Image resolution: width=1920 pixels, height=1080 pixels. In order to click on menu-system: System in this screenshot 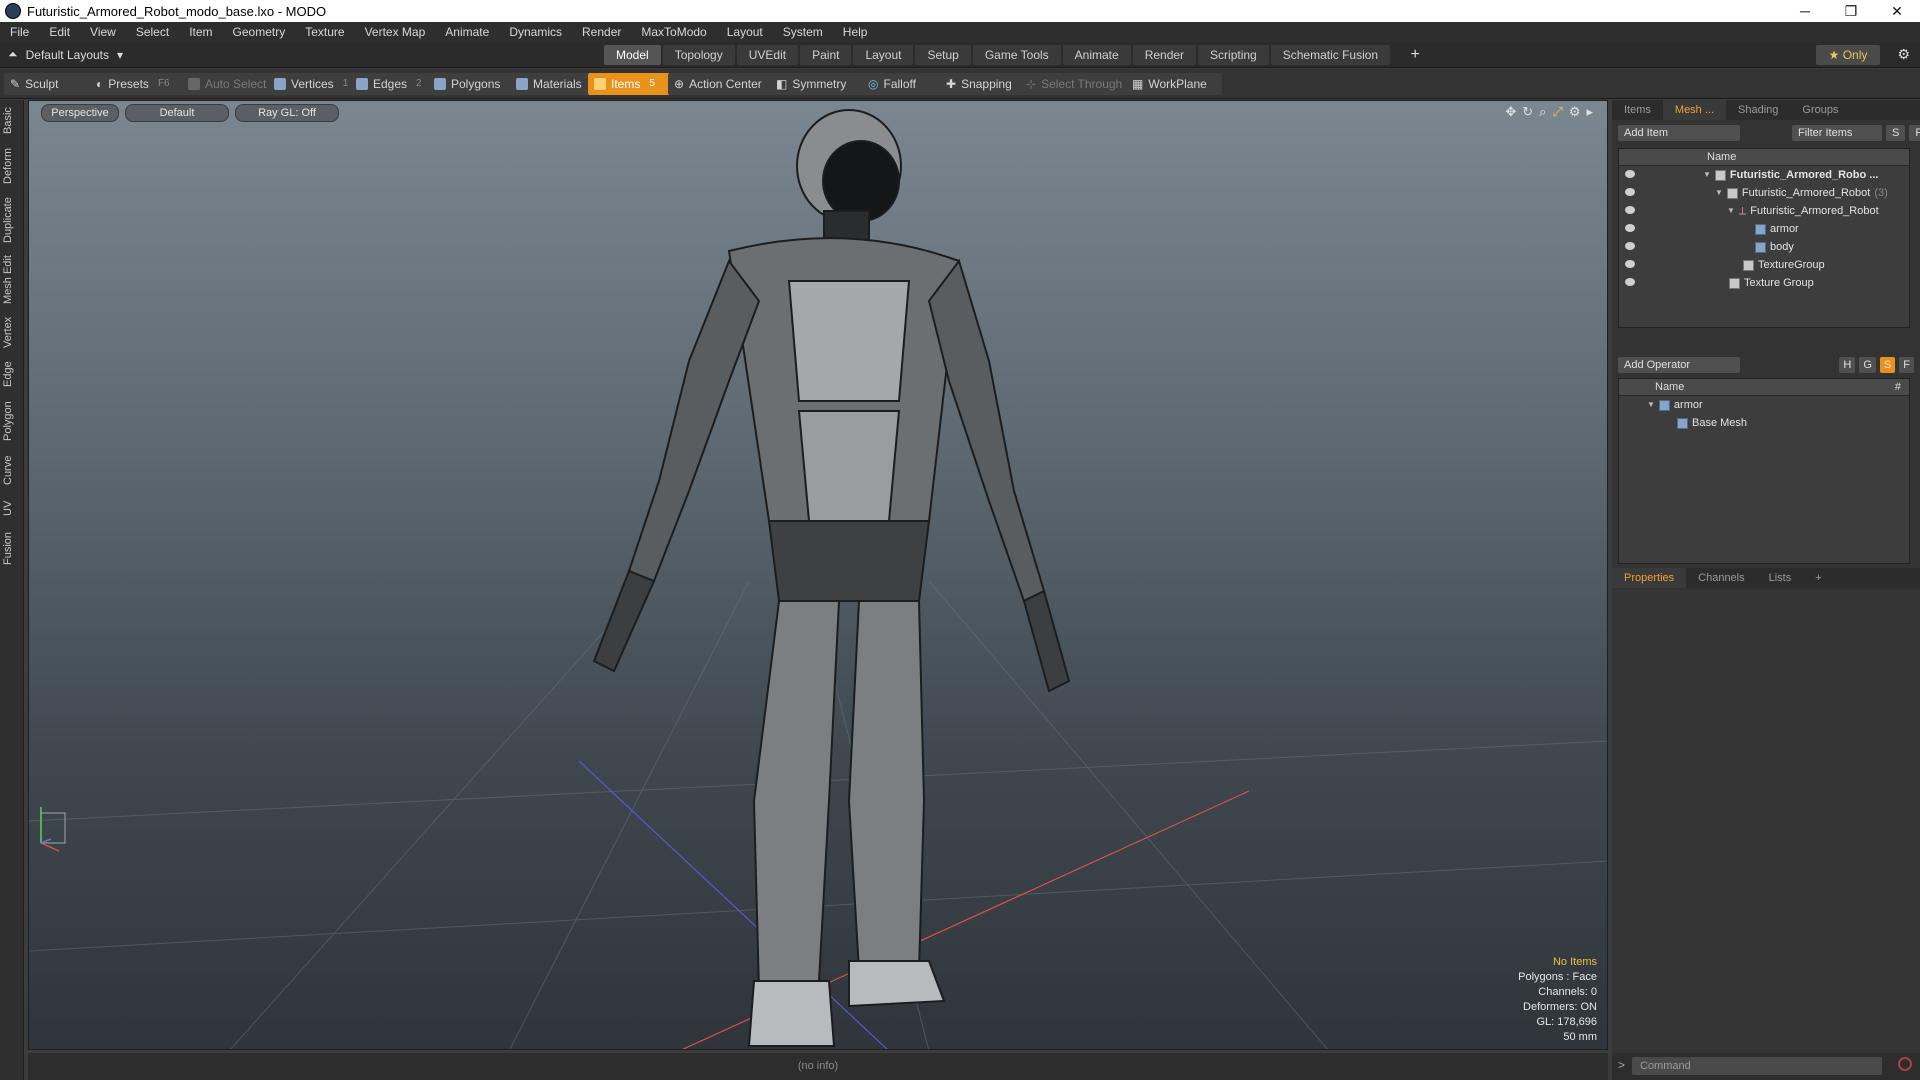, I will do `click(803, 32)`.